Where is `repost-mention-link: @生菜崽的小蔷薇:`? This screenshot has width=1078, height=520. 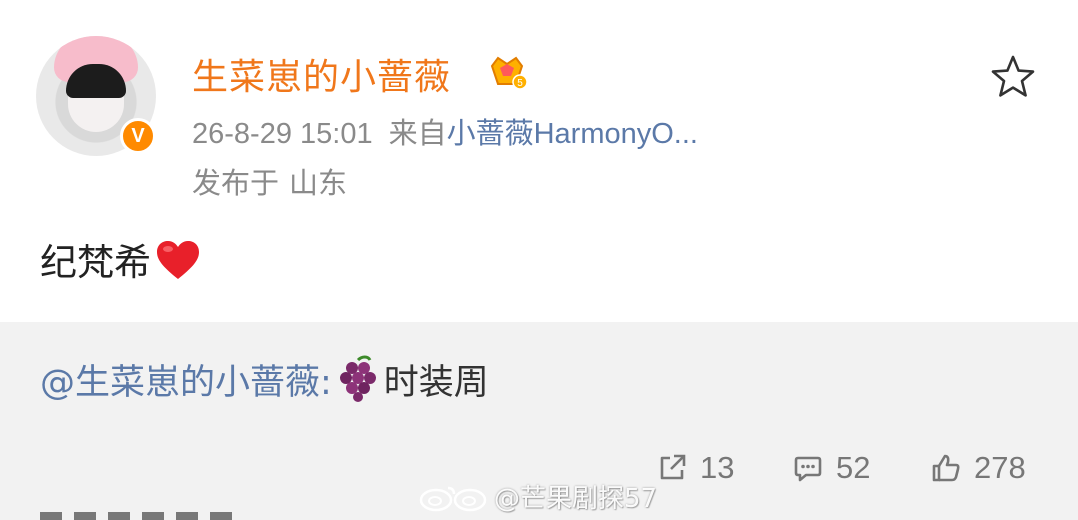
repost-mention-link: @生菜崽的小蔷薇: is located at coordinates (186, 383).